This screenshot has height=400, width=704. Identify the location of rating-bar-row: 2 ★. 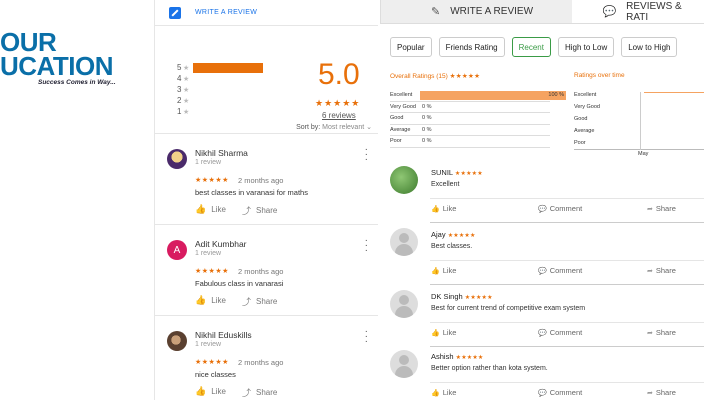
(220, 100).